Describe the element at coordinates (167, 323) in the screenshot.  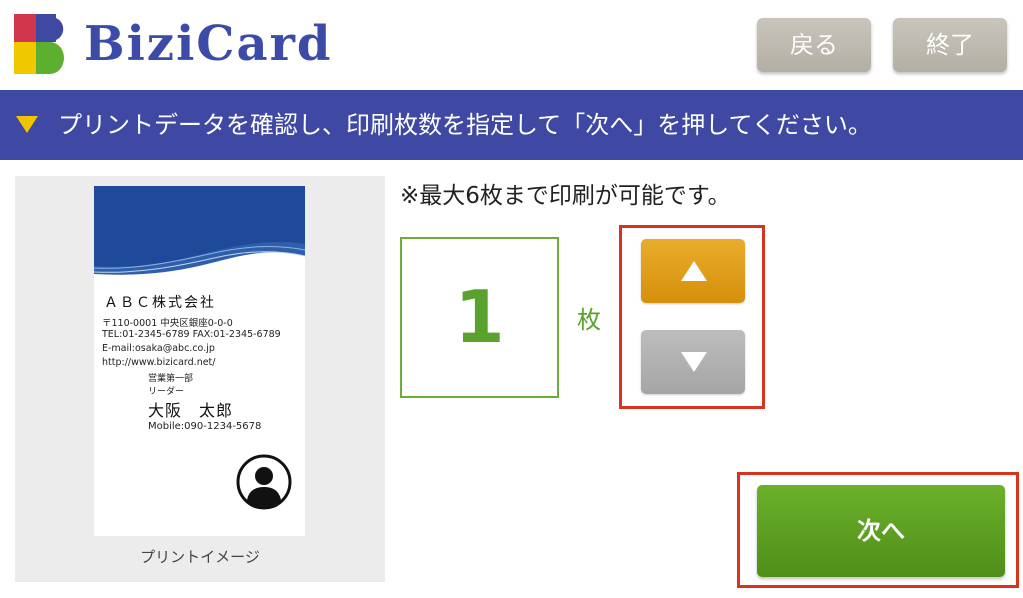
I see `card-address: 〒110-0001 中央区銀座0-0-0` at that location.